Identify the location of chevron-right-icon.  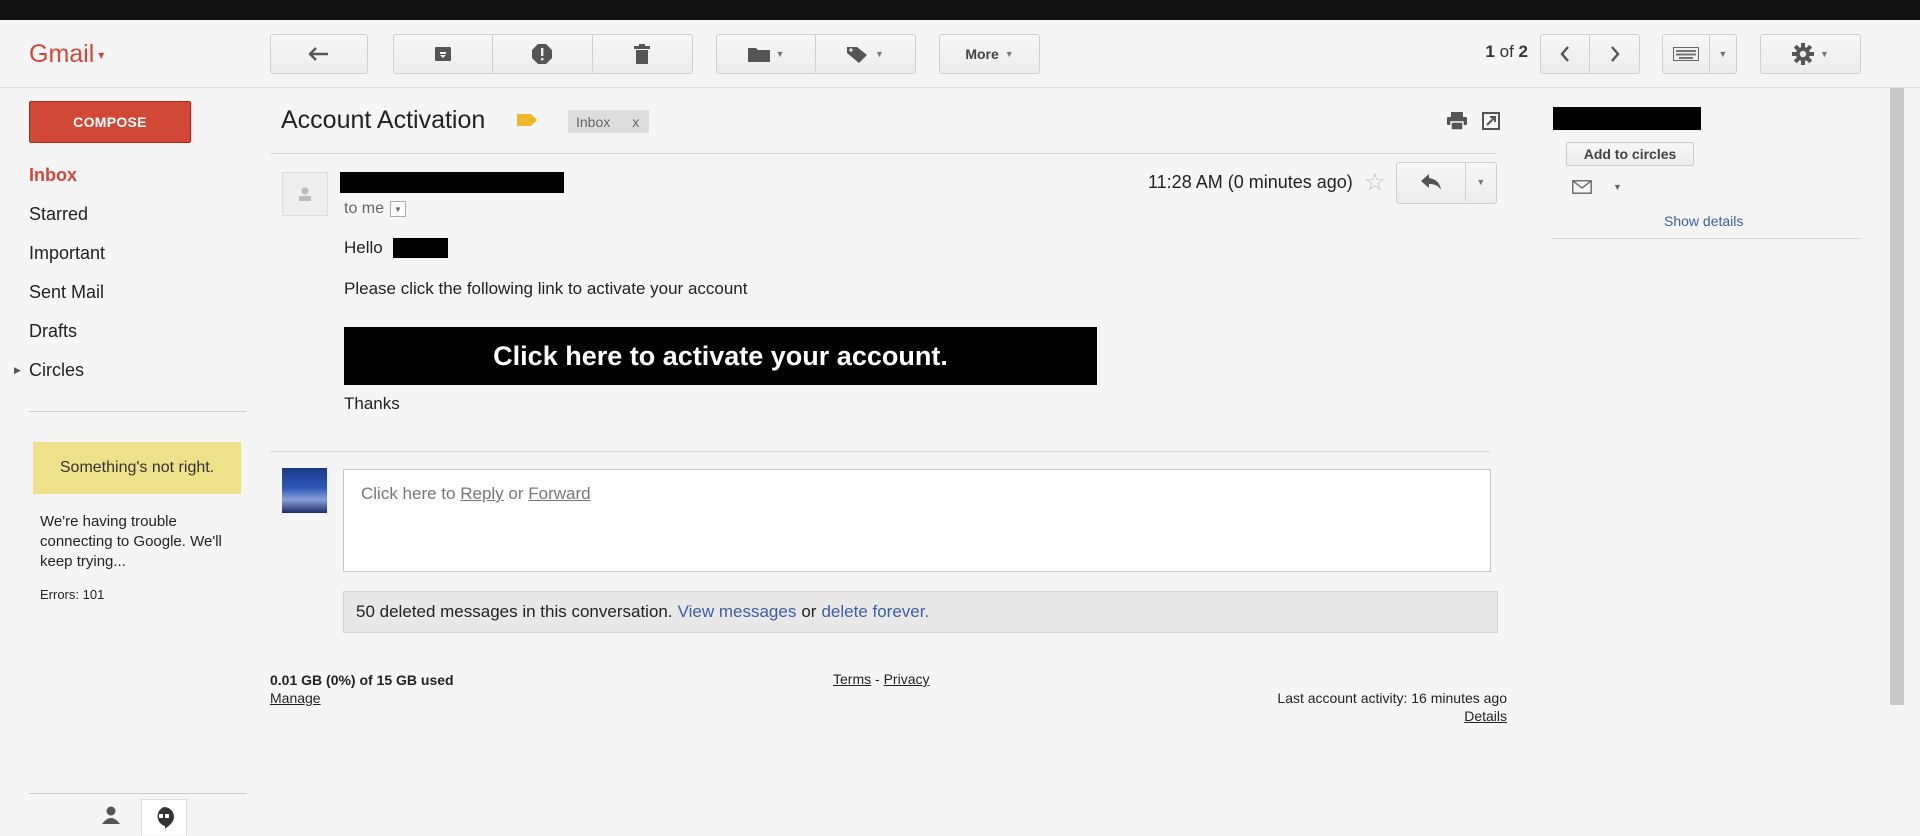
(1615, 54).